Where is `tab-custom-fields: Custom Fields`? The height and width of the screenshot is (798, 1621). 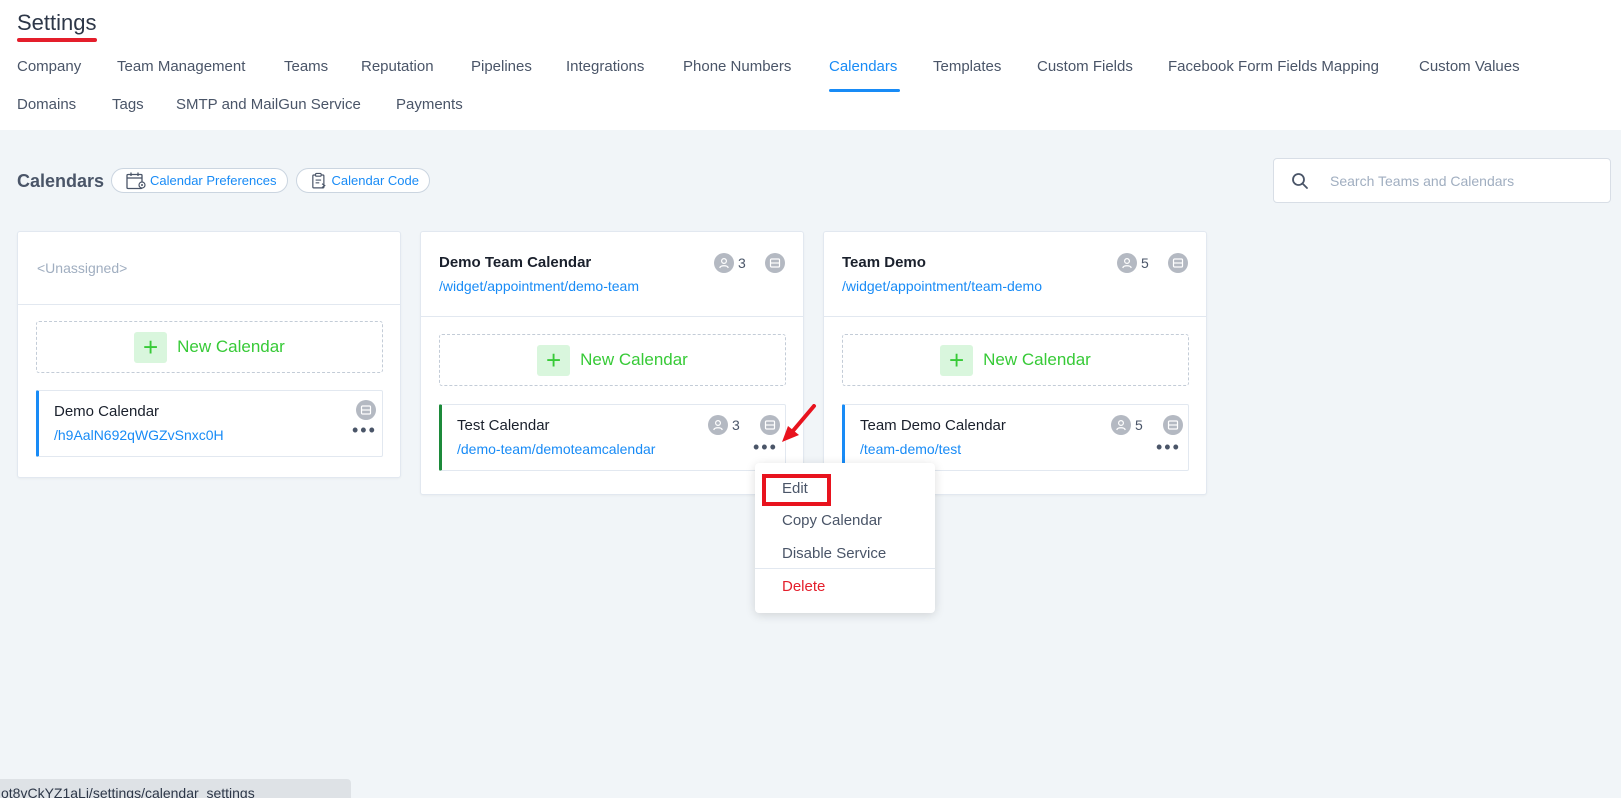
tab-custom-fields: Custom Fields is located at coordinates (1085, 66).